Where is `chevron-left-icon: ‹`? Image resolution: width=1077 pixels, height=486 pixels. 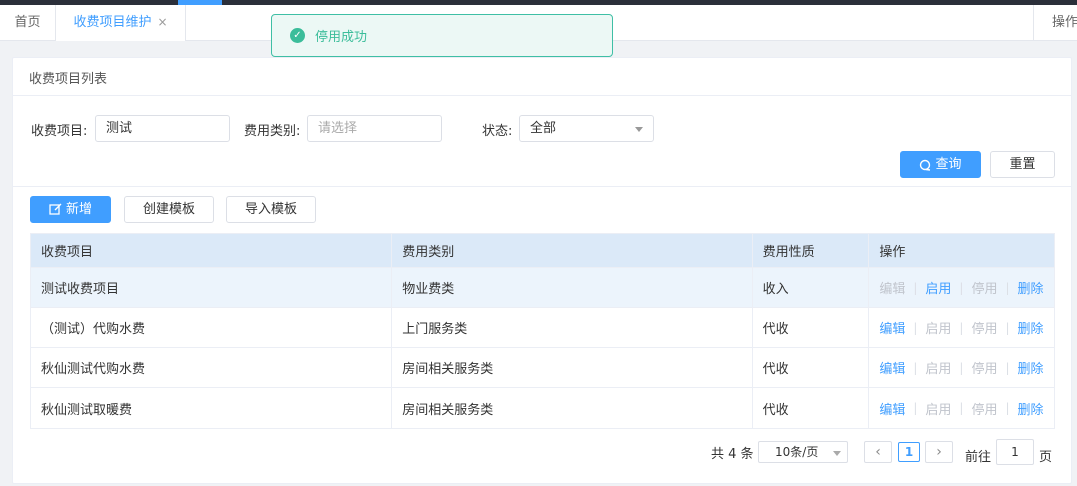 chevron-left-icon: ‹ is located at coordinates (878, 452).